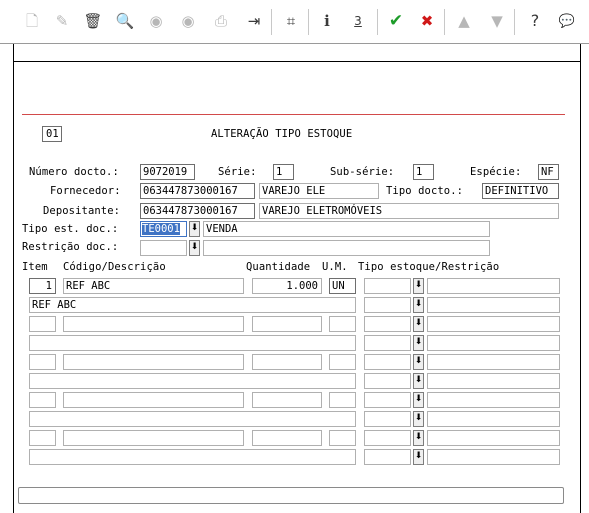 The image size is (589, 513). Describe the element at coordinates (497, 21) in the screenshot. I see `down-arrow-icon: ▼` at that location.